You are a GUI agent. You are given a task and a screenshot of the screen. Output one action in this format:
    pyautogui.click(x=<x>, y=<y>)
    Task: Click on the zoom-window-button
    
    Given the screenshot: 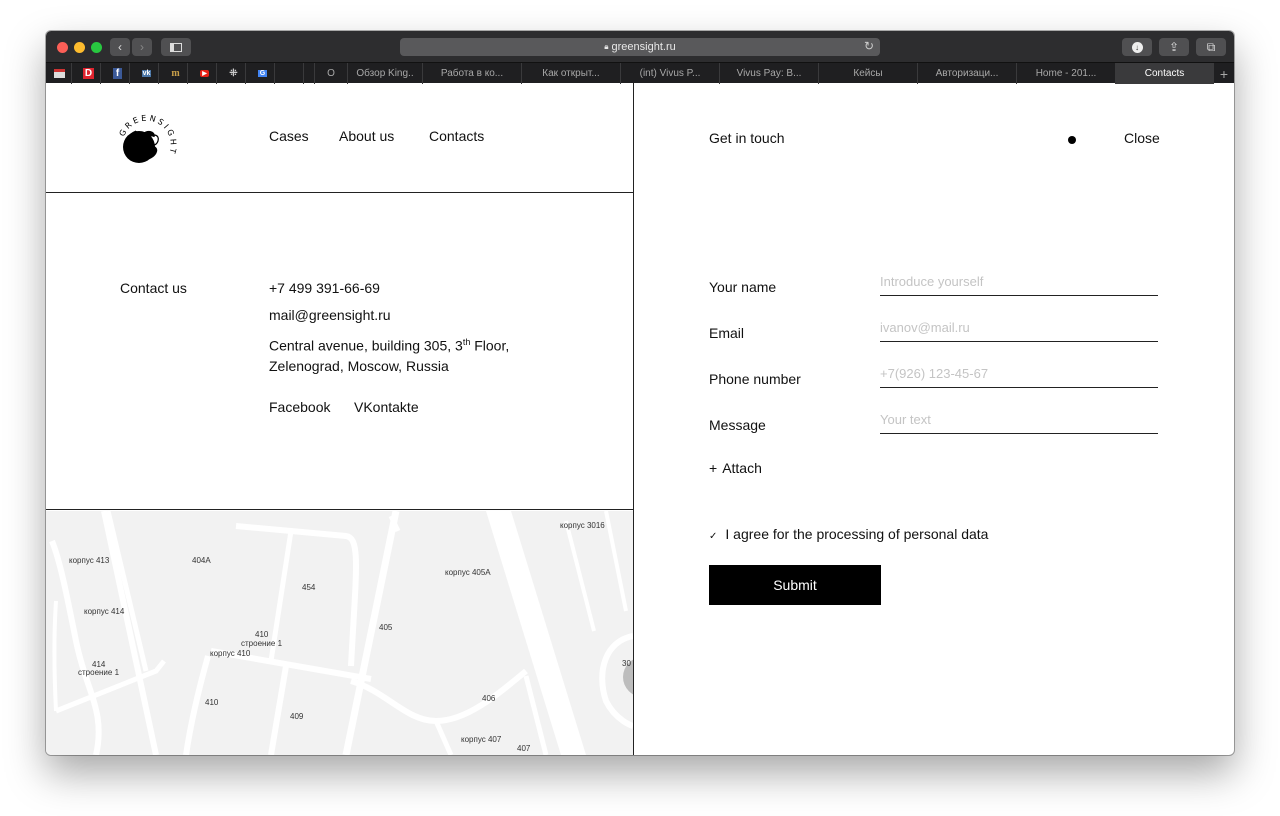 What is the action you would take?
    pyautogui.click(x=96, y=47)
    